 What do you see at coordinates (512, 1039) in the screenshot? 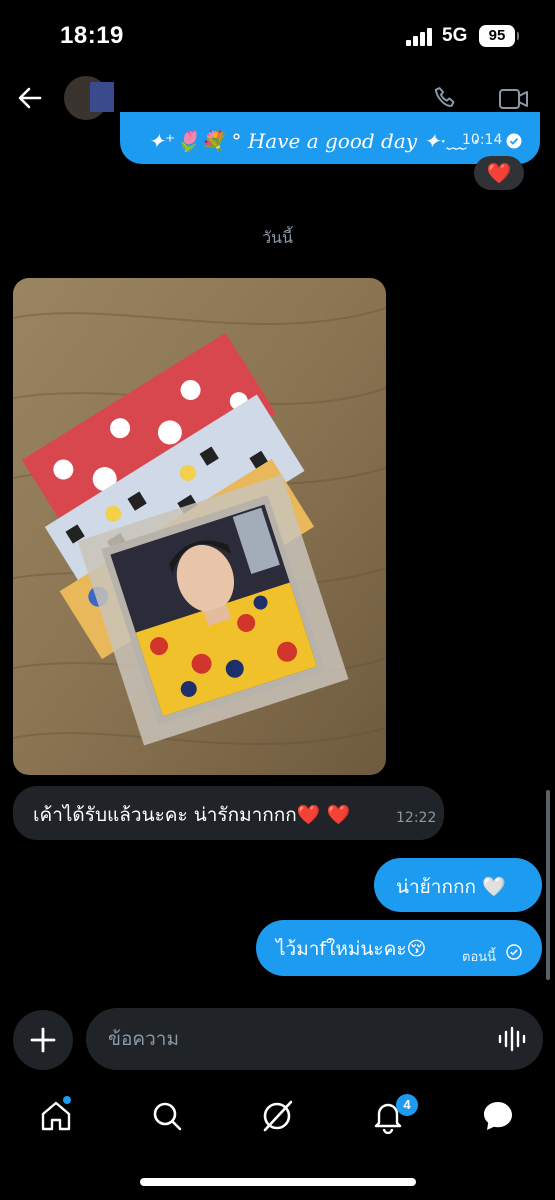
I see `voice-message-icon` at bounding box center [512, 1039].